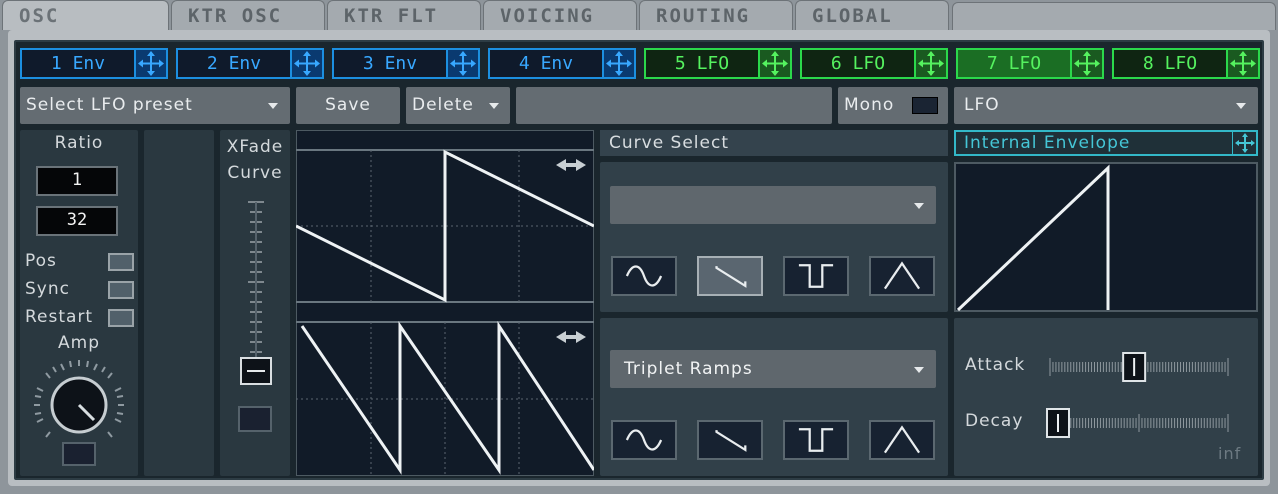  I want to click on pos-label: Pos, so click(41, 261).